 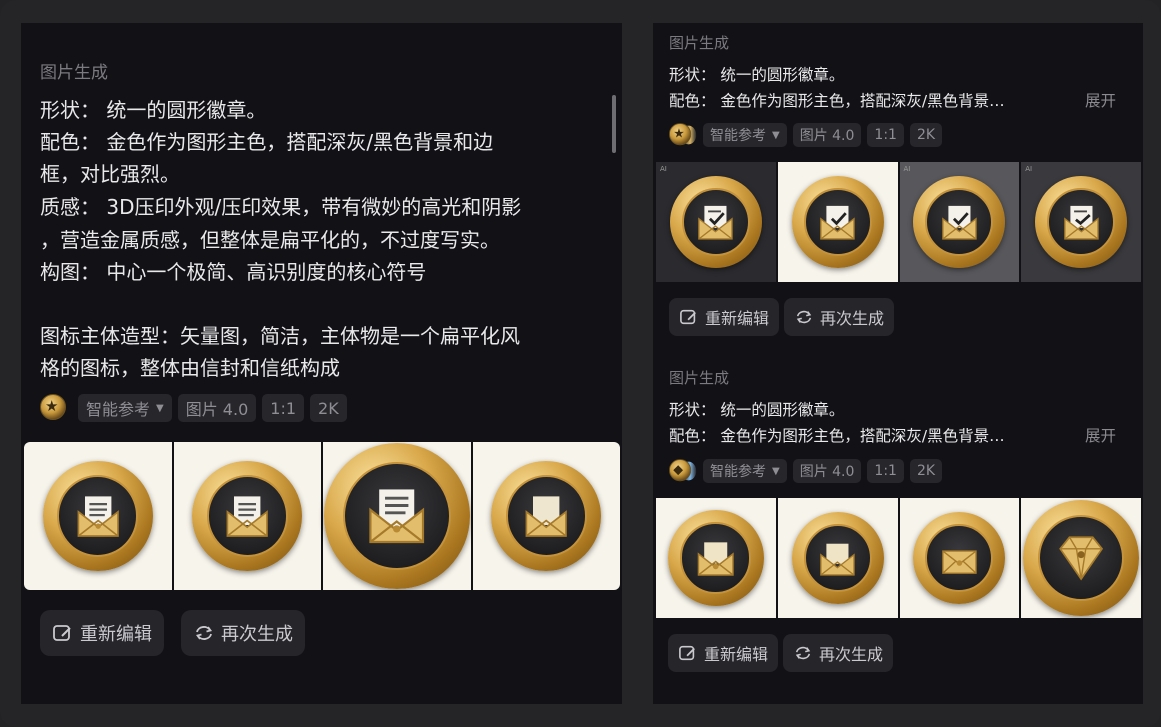 I want to click on prompt-line: 配色： 金色作为图形主色，搭配深灰/黑色背景和边, so click(x=267, y=142).